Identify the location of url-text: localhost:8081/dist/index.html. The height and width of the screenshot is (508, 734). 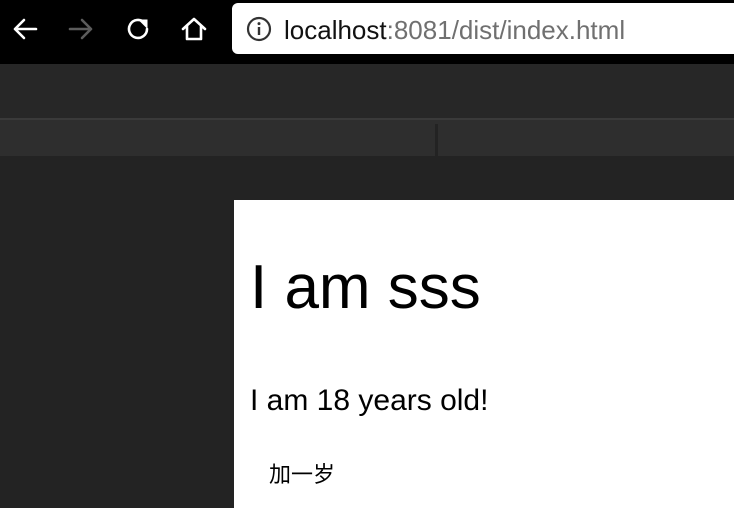
(454, 30).